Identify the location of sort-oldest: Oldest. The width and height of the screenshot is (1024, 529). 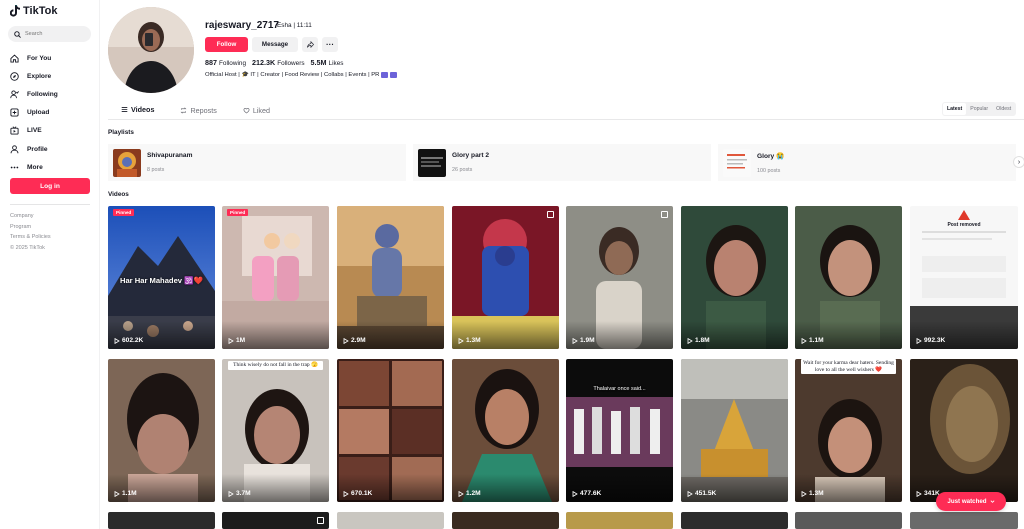
(1003, 109).